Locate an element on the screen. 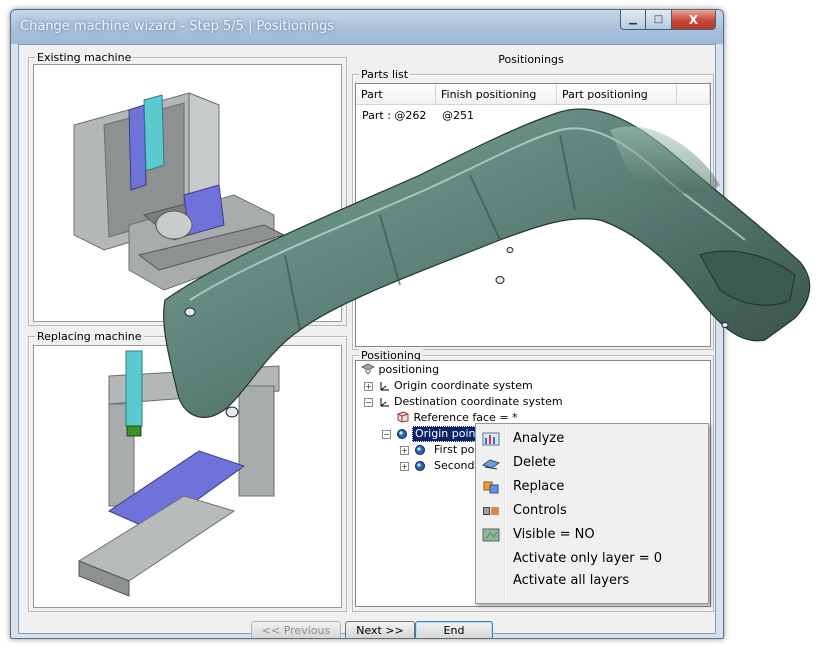 Image resolution: width=824 pixels, height=648 pixels. menu-item-label: Controls is located at coordinates (540, 510).